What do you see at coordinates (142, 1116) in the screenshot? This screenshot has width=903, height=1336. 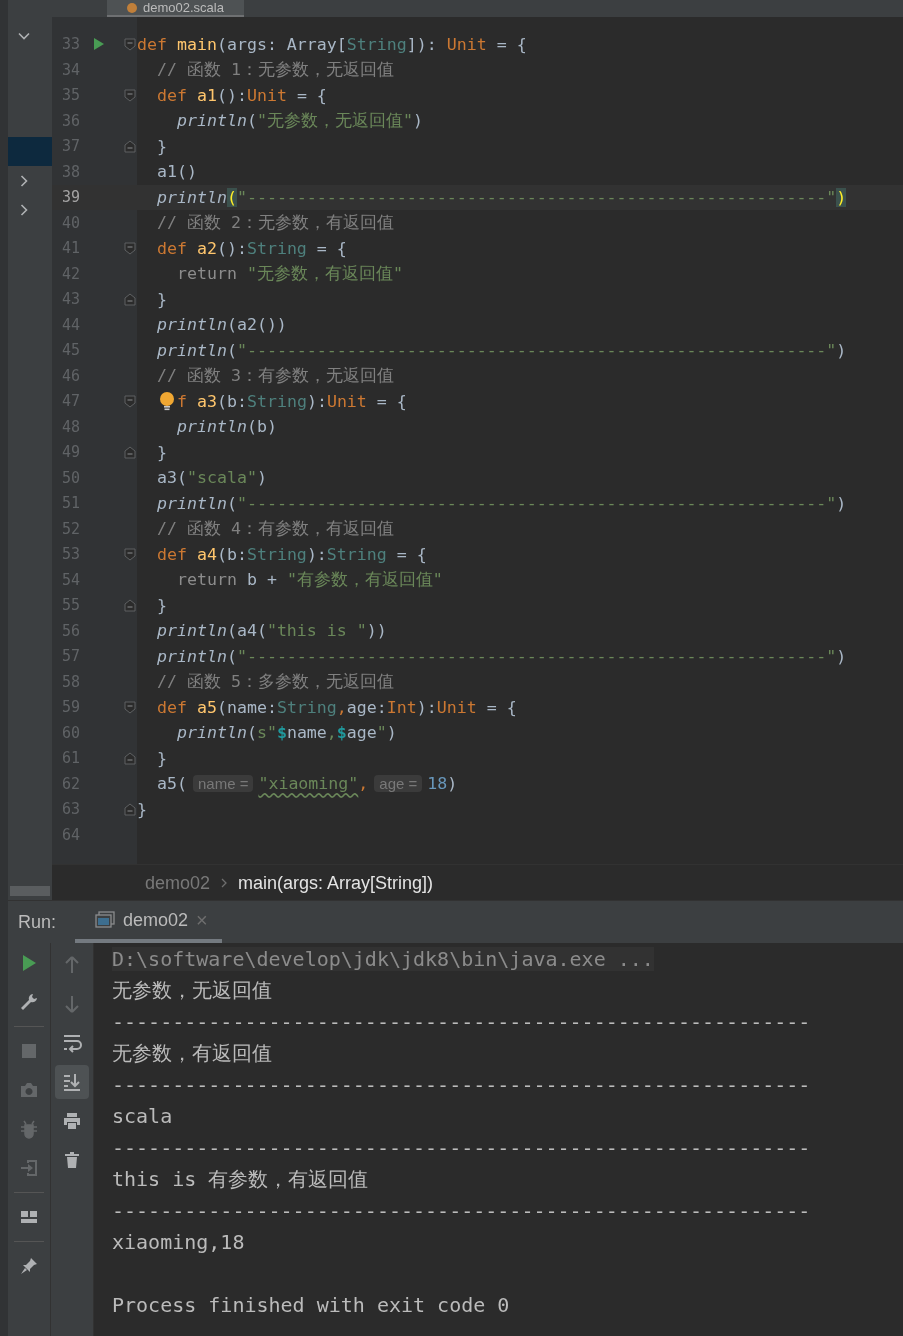 I see `console-line: scala` at bounding box center [142, 1116].